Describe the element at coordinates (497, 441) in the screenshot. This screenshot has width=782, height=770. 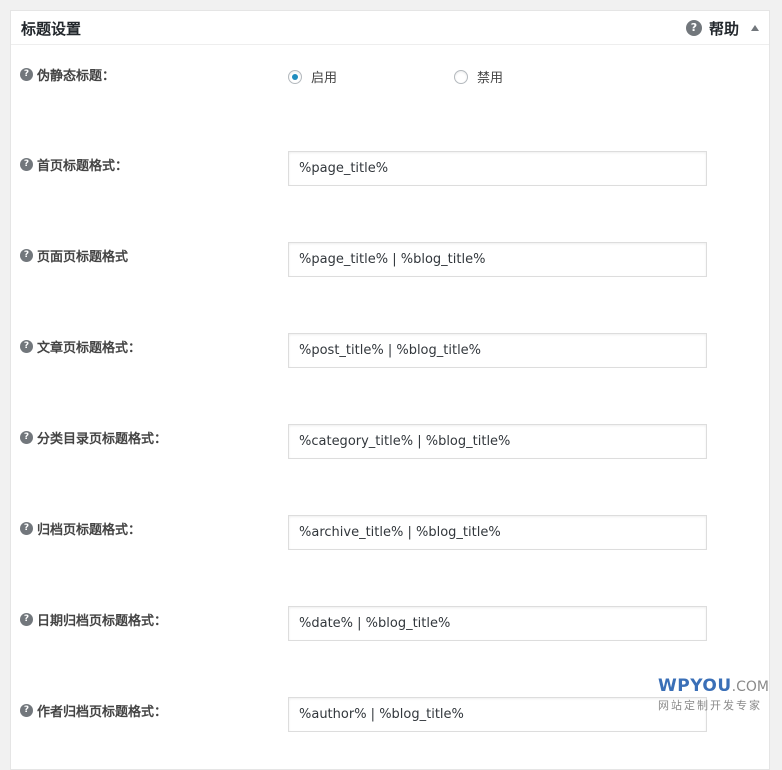
I see `category-title-format-input` at that location.